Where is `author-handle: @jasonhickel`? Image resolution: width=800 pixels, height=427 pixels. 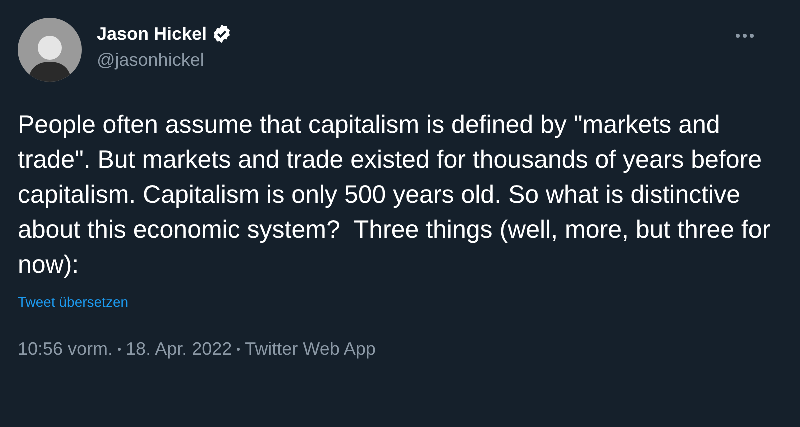 author-handle: @jasonhickel is located at coordinates (164, 60).